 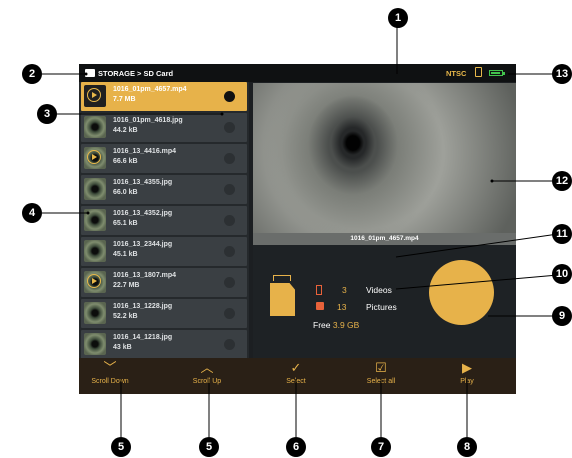 What do you see at coordinates (207, 381) in the screenshot?
I see `scroll-up-label: Scroll Up` at bounding box center [207, 381].